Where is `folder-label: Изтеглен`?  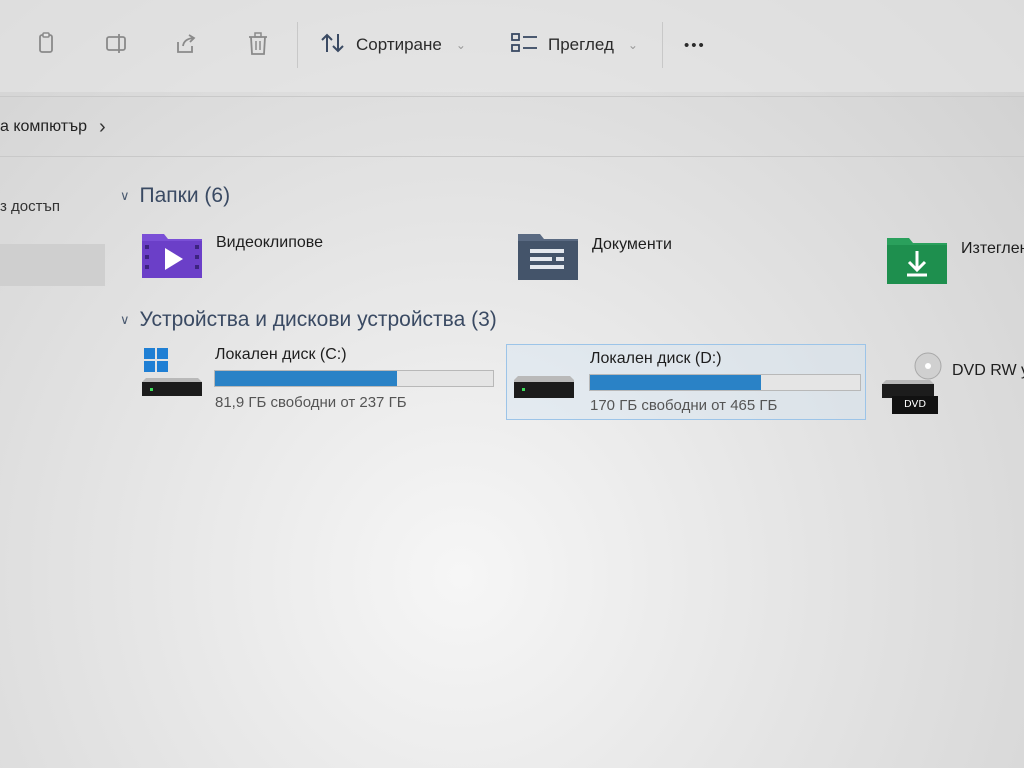 folder-label: Изтеглен is located at coordinates (992, 248).